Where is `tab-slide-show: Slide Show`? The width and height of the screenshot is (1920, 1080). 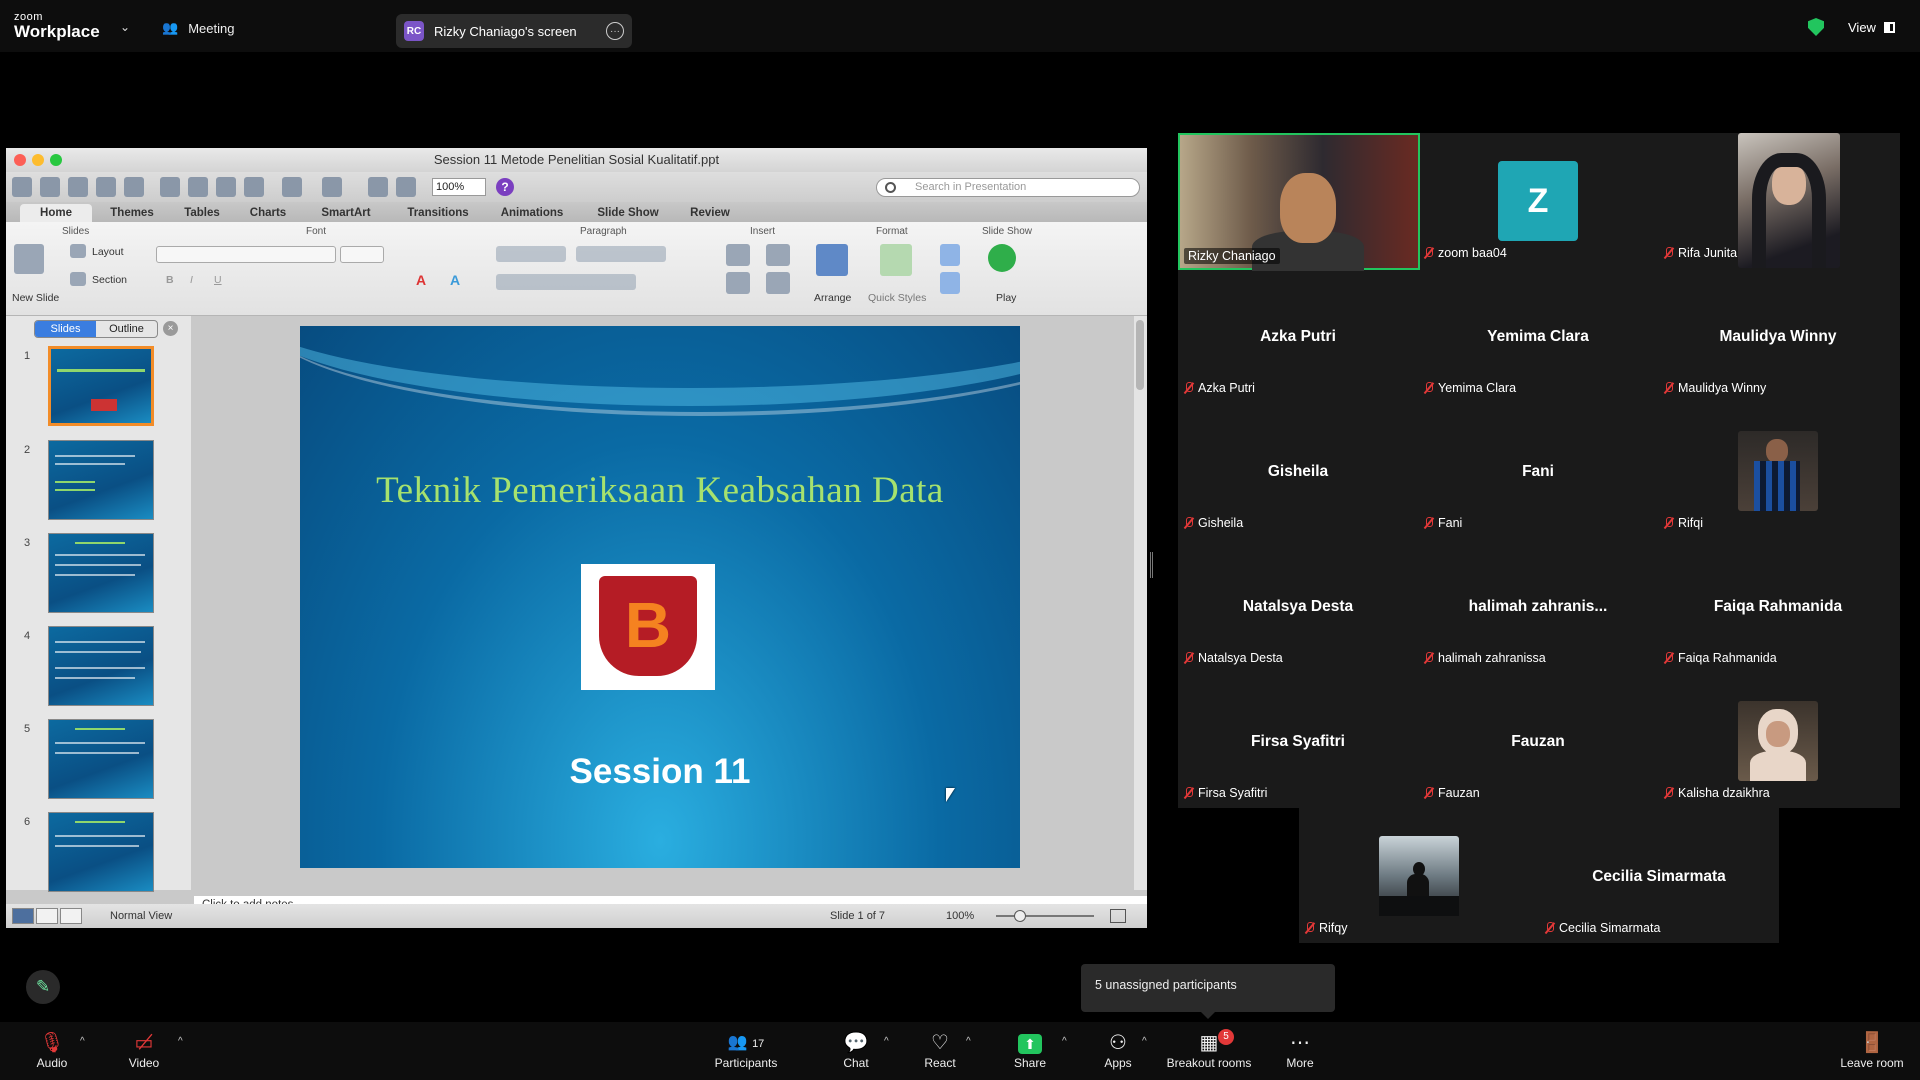
tab-slide-show: Slide Show is located at coordinates (628, 213).